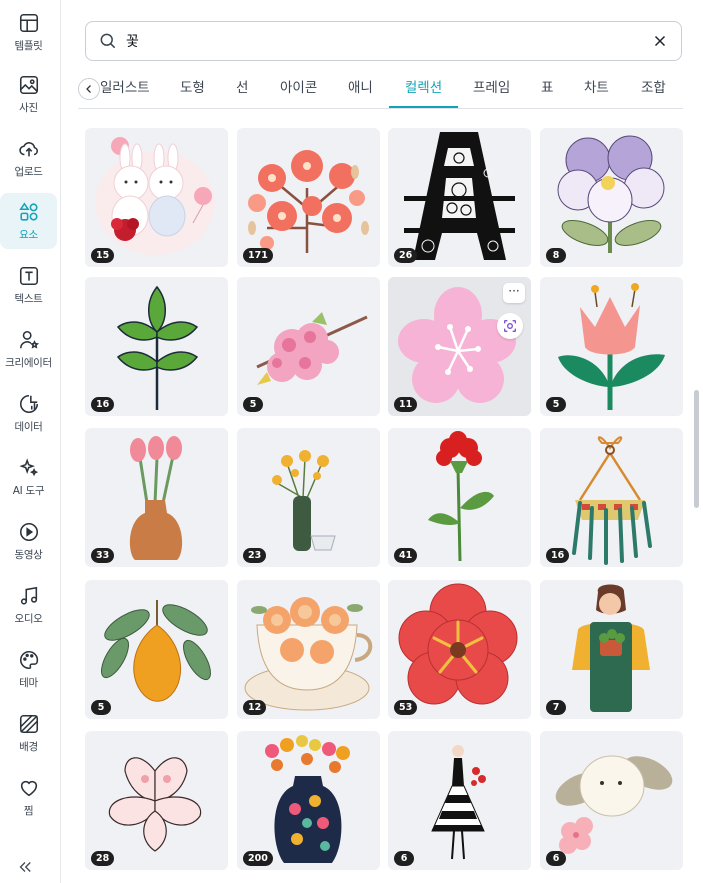  What do you see at coordinates (611, 800) in the screenshot?
I see `result-card-bird: 6` at bounding box center [611, 800].